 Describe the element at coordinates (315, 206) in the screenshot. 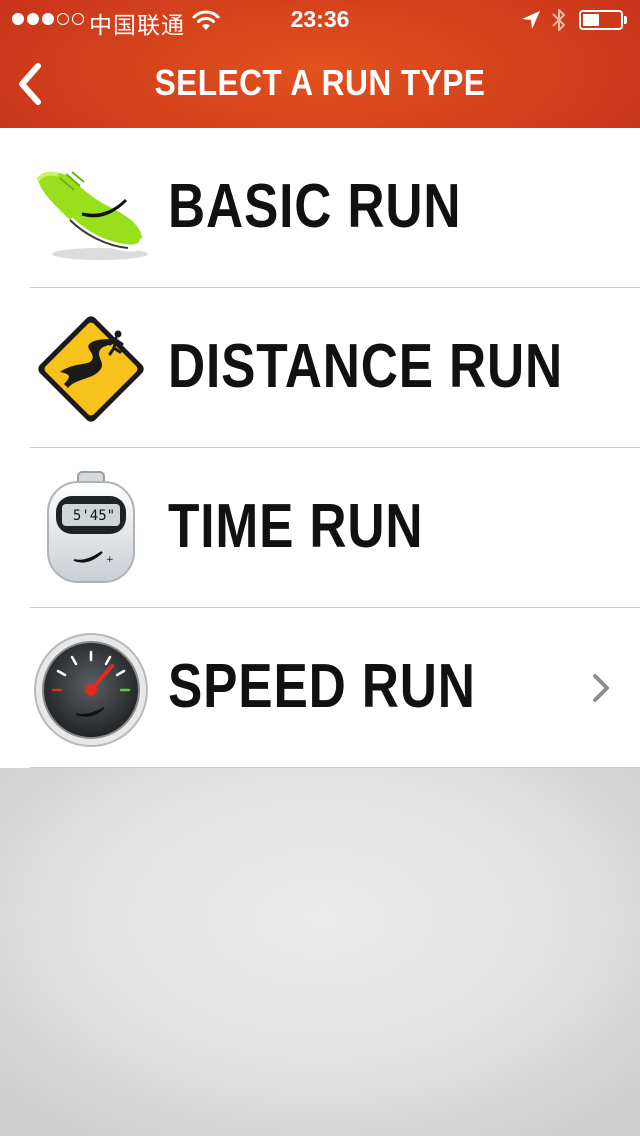

I see `basic-run-label: BASIC RUN` at that location.